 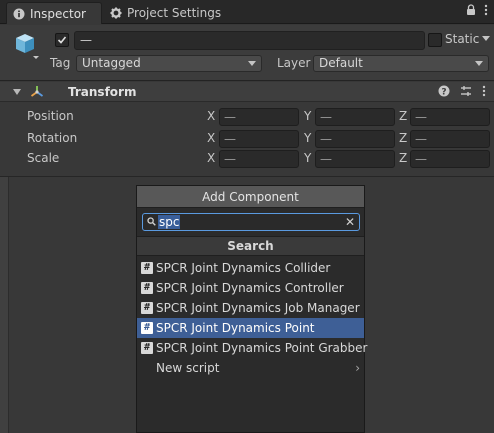 I want to click on active-checkbox, so click(x=62, y=40).